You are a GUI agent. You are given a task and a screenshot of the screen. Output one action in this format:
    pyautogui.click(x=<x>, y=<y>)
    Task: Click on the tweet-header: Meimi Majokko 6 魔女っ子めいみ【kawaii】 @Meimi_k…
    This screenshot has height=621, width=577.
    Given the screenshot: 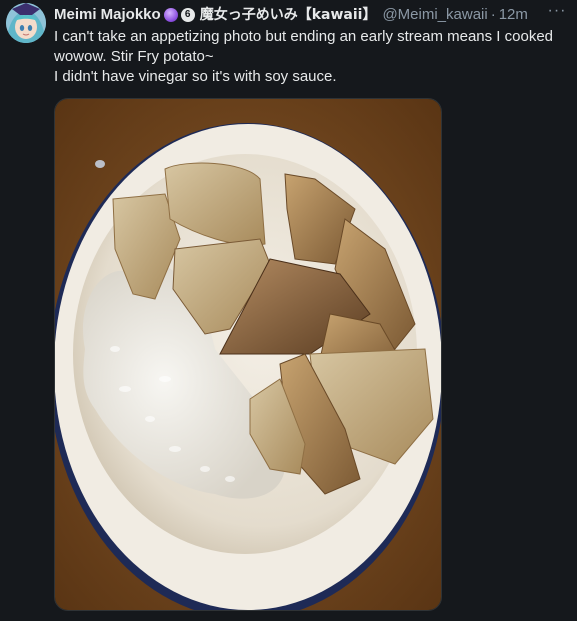 What is the action you would take?
    pyautogui.click(x=310, y=15)
    